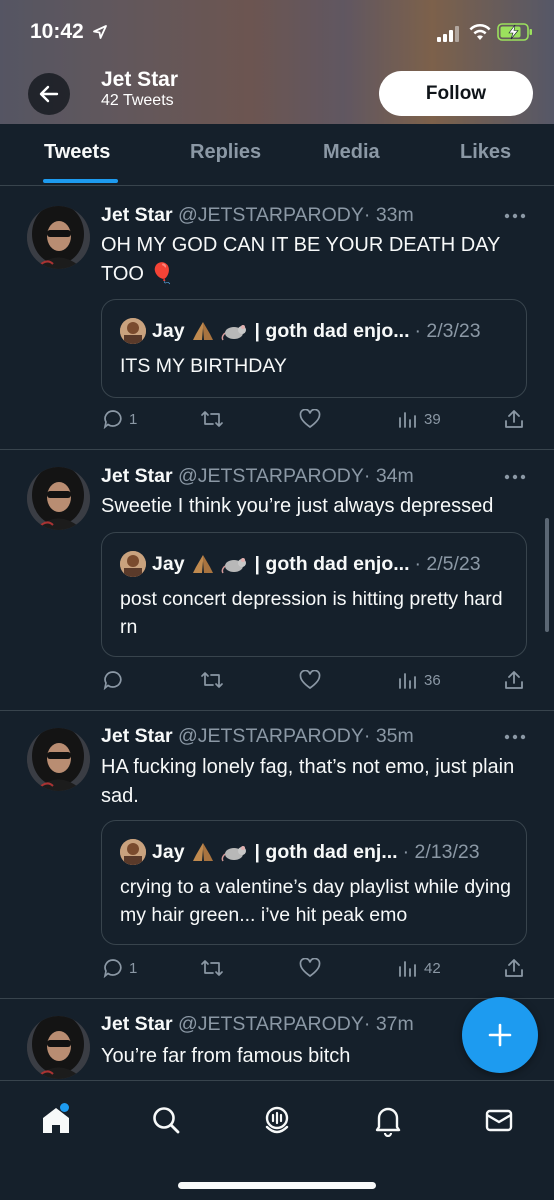 This screenshot has height=1200, width=554. What do you see at coordinates (77, 152) in the screenshot?
I see `tab-tweets: Tweets` at bounding box center [77, 152].